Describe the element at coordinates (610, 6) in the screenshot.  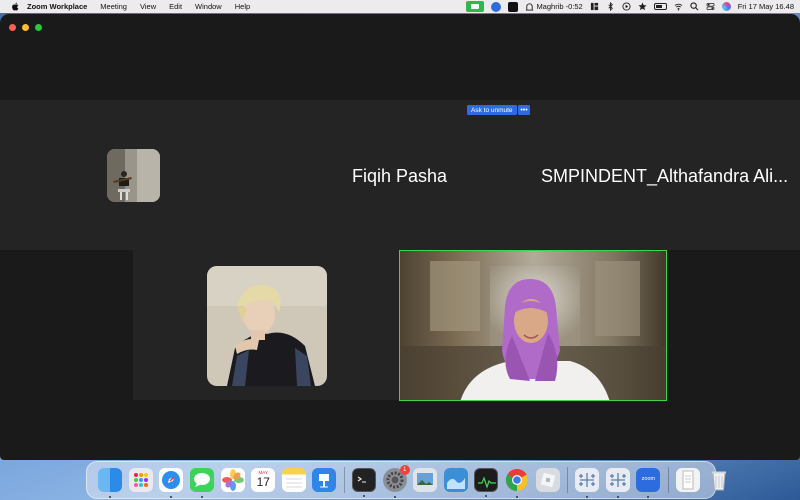
I see `bluetooth-icon` at that location.